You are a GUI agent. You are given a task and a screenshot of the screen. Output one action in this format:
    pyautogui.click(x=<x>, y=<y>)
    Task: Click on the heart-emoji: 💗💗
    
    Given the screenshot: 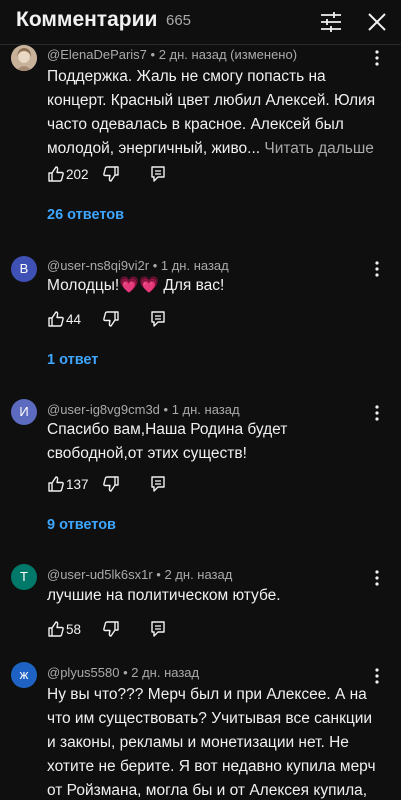 What is the action you would take?
    pyautogui.click(x=139, y=285)
    